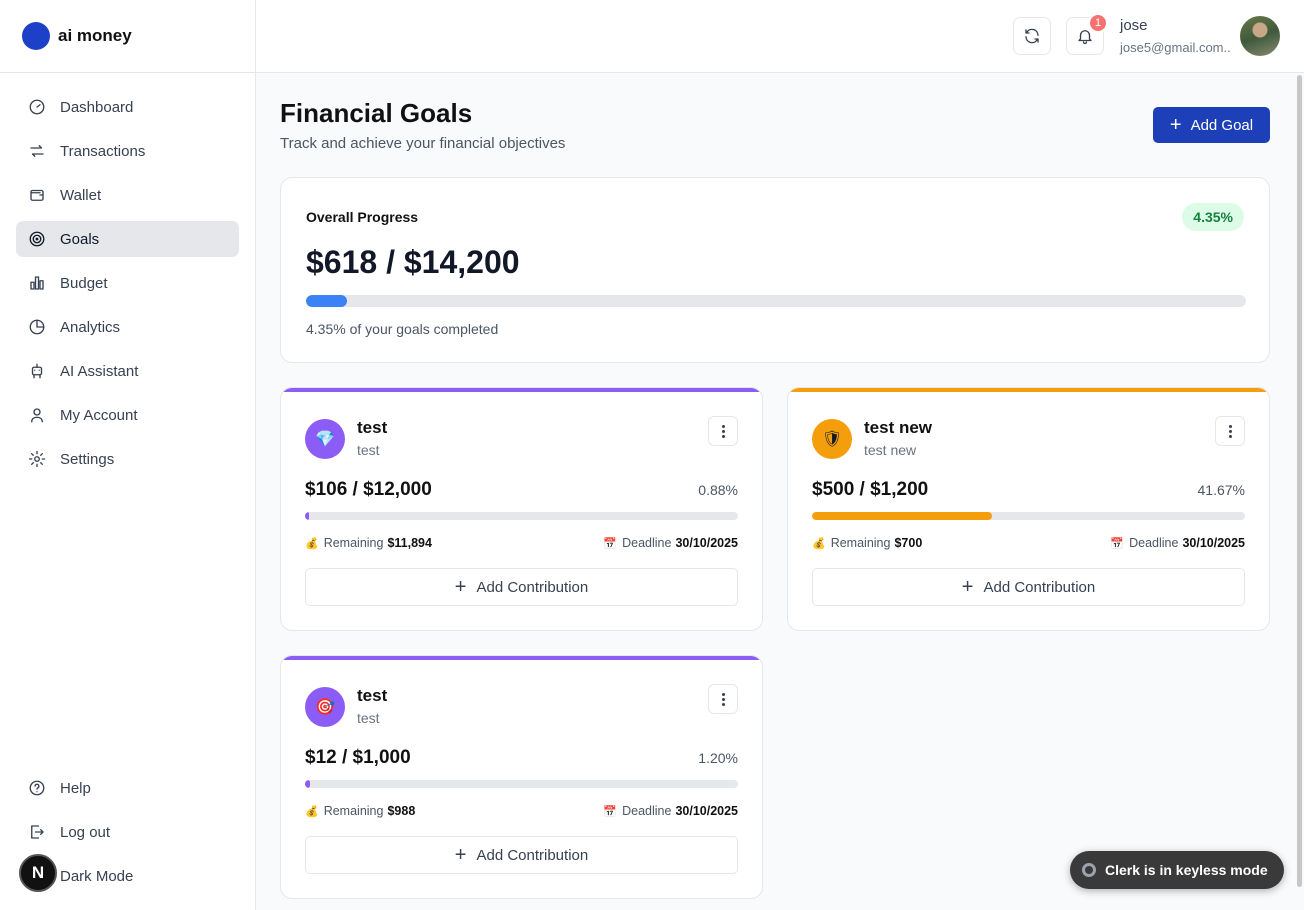  Describe the element at coordinates (80, 239) in the screenshot. I see `sidebar-item-label: Goals` at that location.